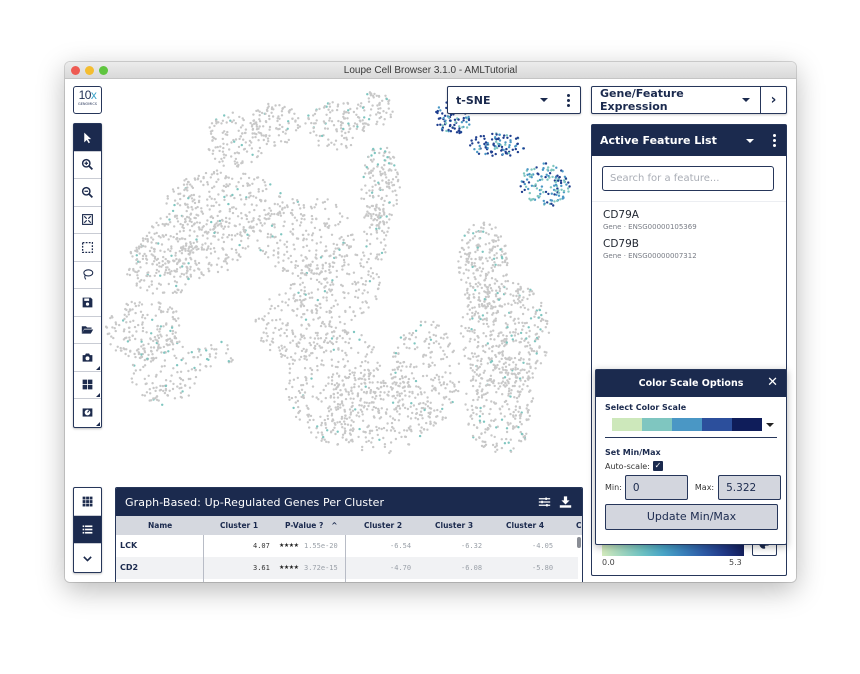  Describe the element at coordinates (383, 525) in the screenshot. I see `column-header-cluster-2: Cluster 2` at that location.